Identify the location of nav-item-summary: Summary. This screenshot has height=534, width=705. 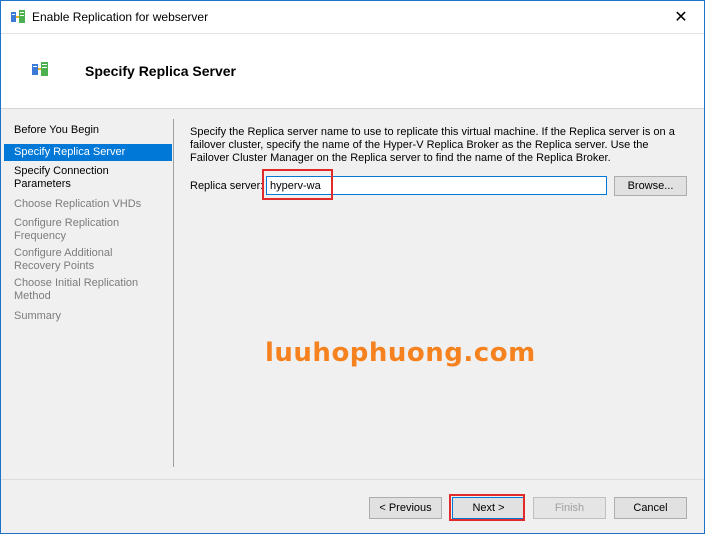
(88, 316).